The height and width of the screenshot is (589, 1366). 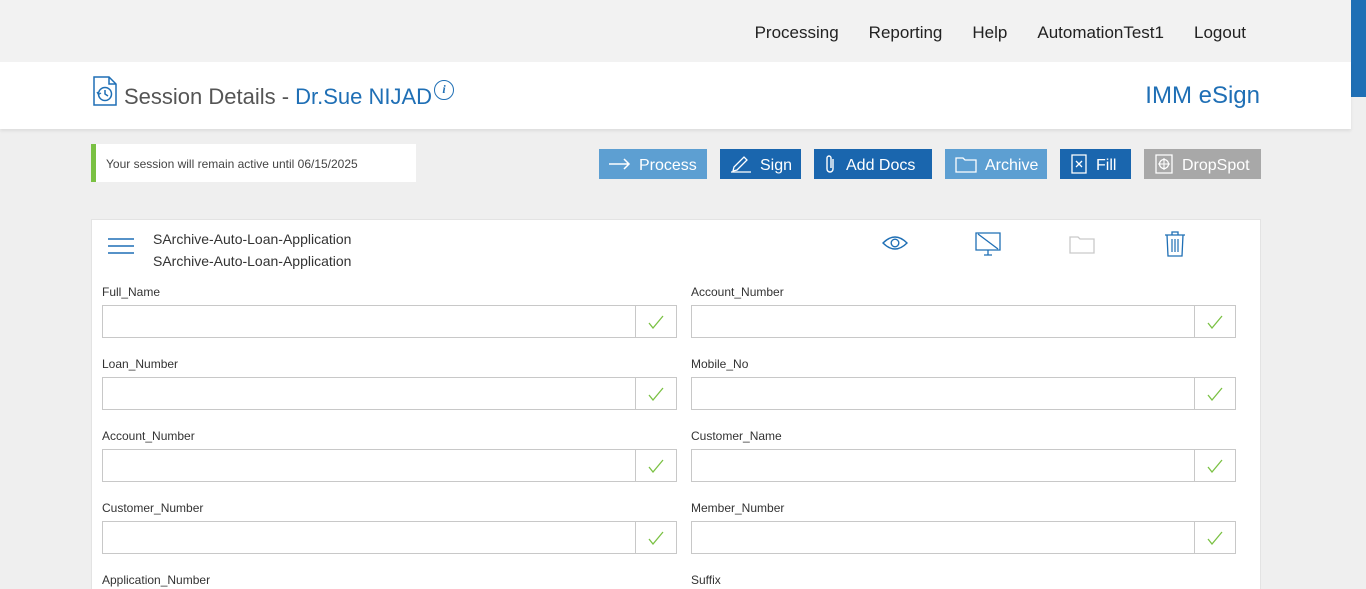 I want to click on dropspot-icon, so click(x=1164, y=164).